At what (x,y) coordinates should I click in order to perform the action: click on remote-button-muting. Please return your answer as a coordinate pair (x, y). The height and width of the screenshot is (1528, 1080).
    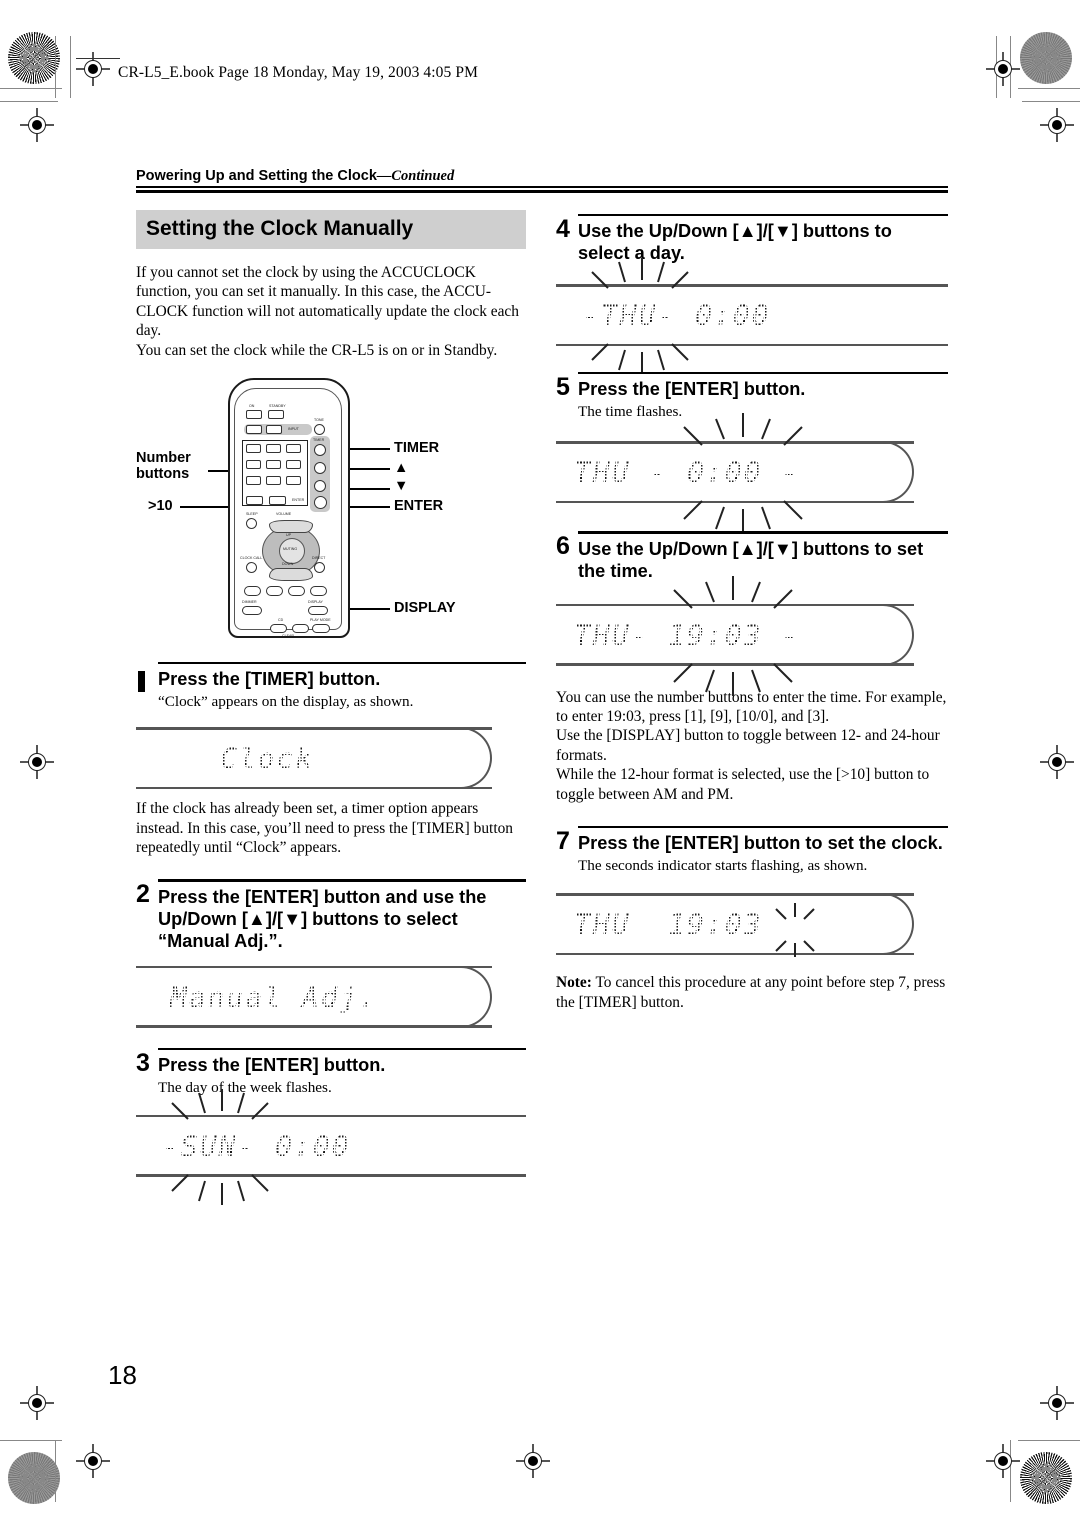
    Looking at the image, I should click on (292, 551).